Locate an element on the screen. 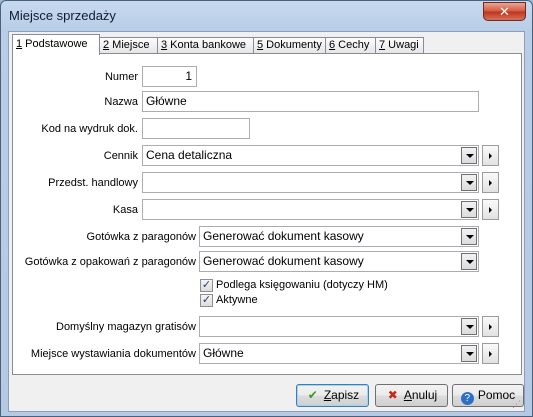  numer-label: Numer is located at coordinates (121, 77).